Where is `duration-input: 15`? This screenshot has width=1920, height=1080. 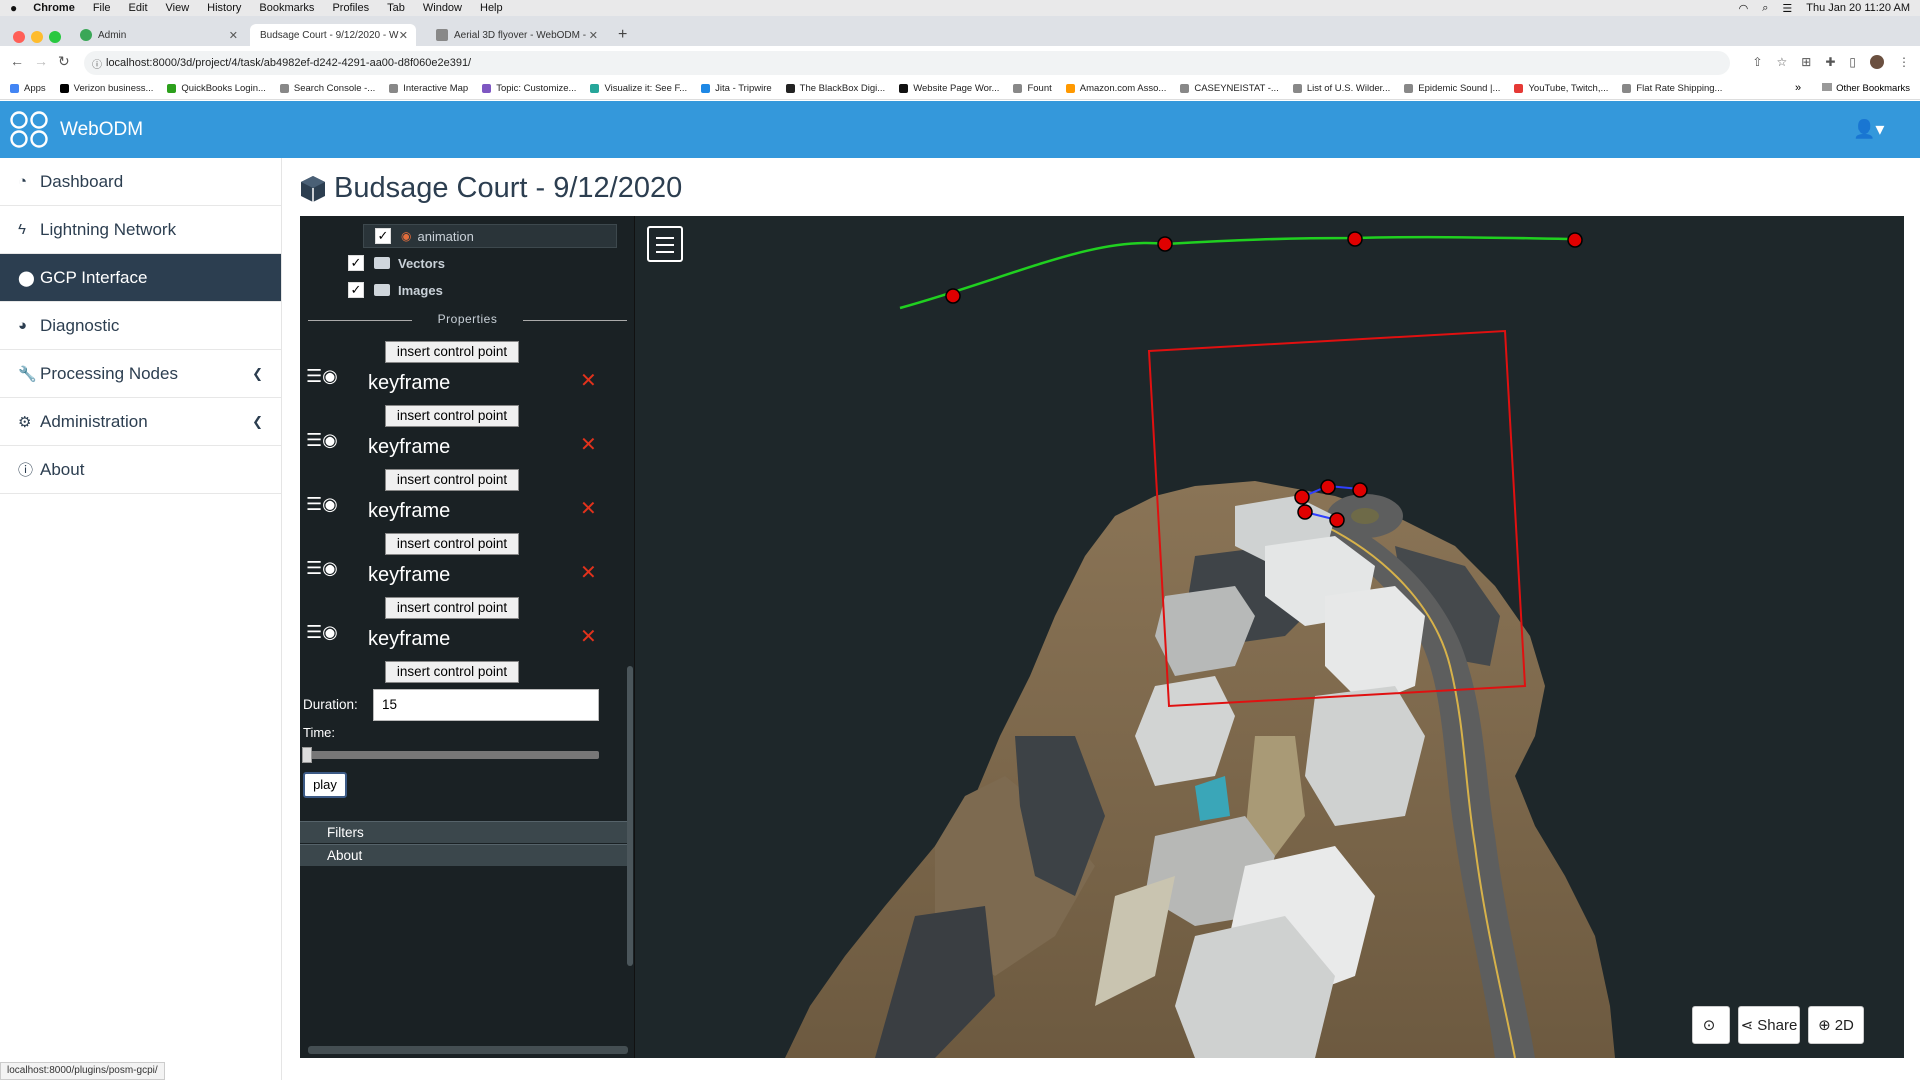 duration-input: 15 is located at coordinates (486, 705).